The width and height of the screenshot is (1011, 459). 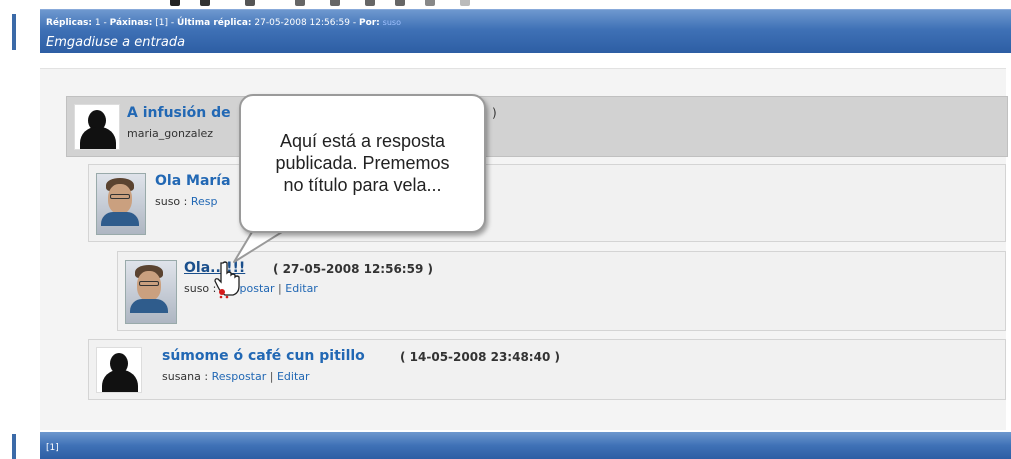 What do you see at coordinates (369, 23) in the screenshot?
I see `by-label: Por:` at bounding box center [369, 23].